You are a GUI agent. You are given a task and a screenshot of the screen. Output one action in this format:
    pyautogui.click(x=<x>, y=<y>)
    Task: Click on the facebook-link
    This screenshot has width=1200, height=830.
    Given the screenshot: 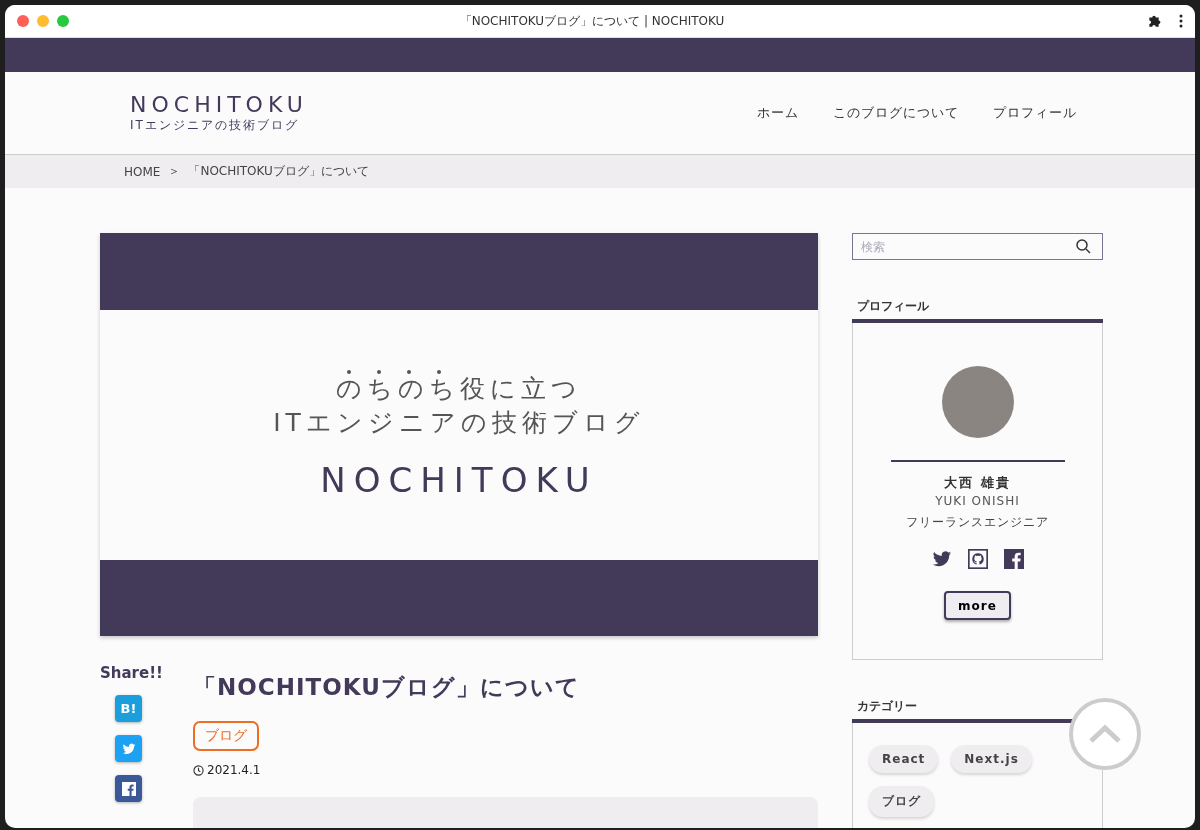 What is the action you would take?
    pyautogui.click(x=1013, y=559)
    